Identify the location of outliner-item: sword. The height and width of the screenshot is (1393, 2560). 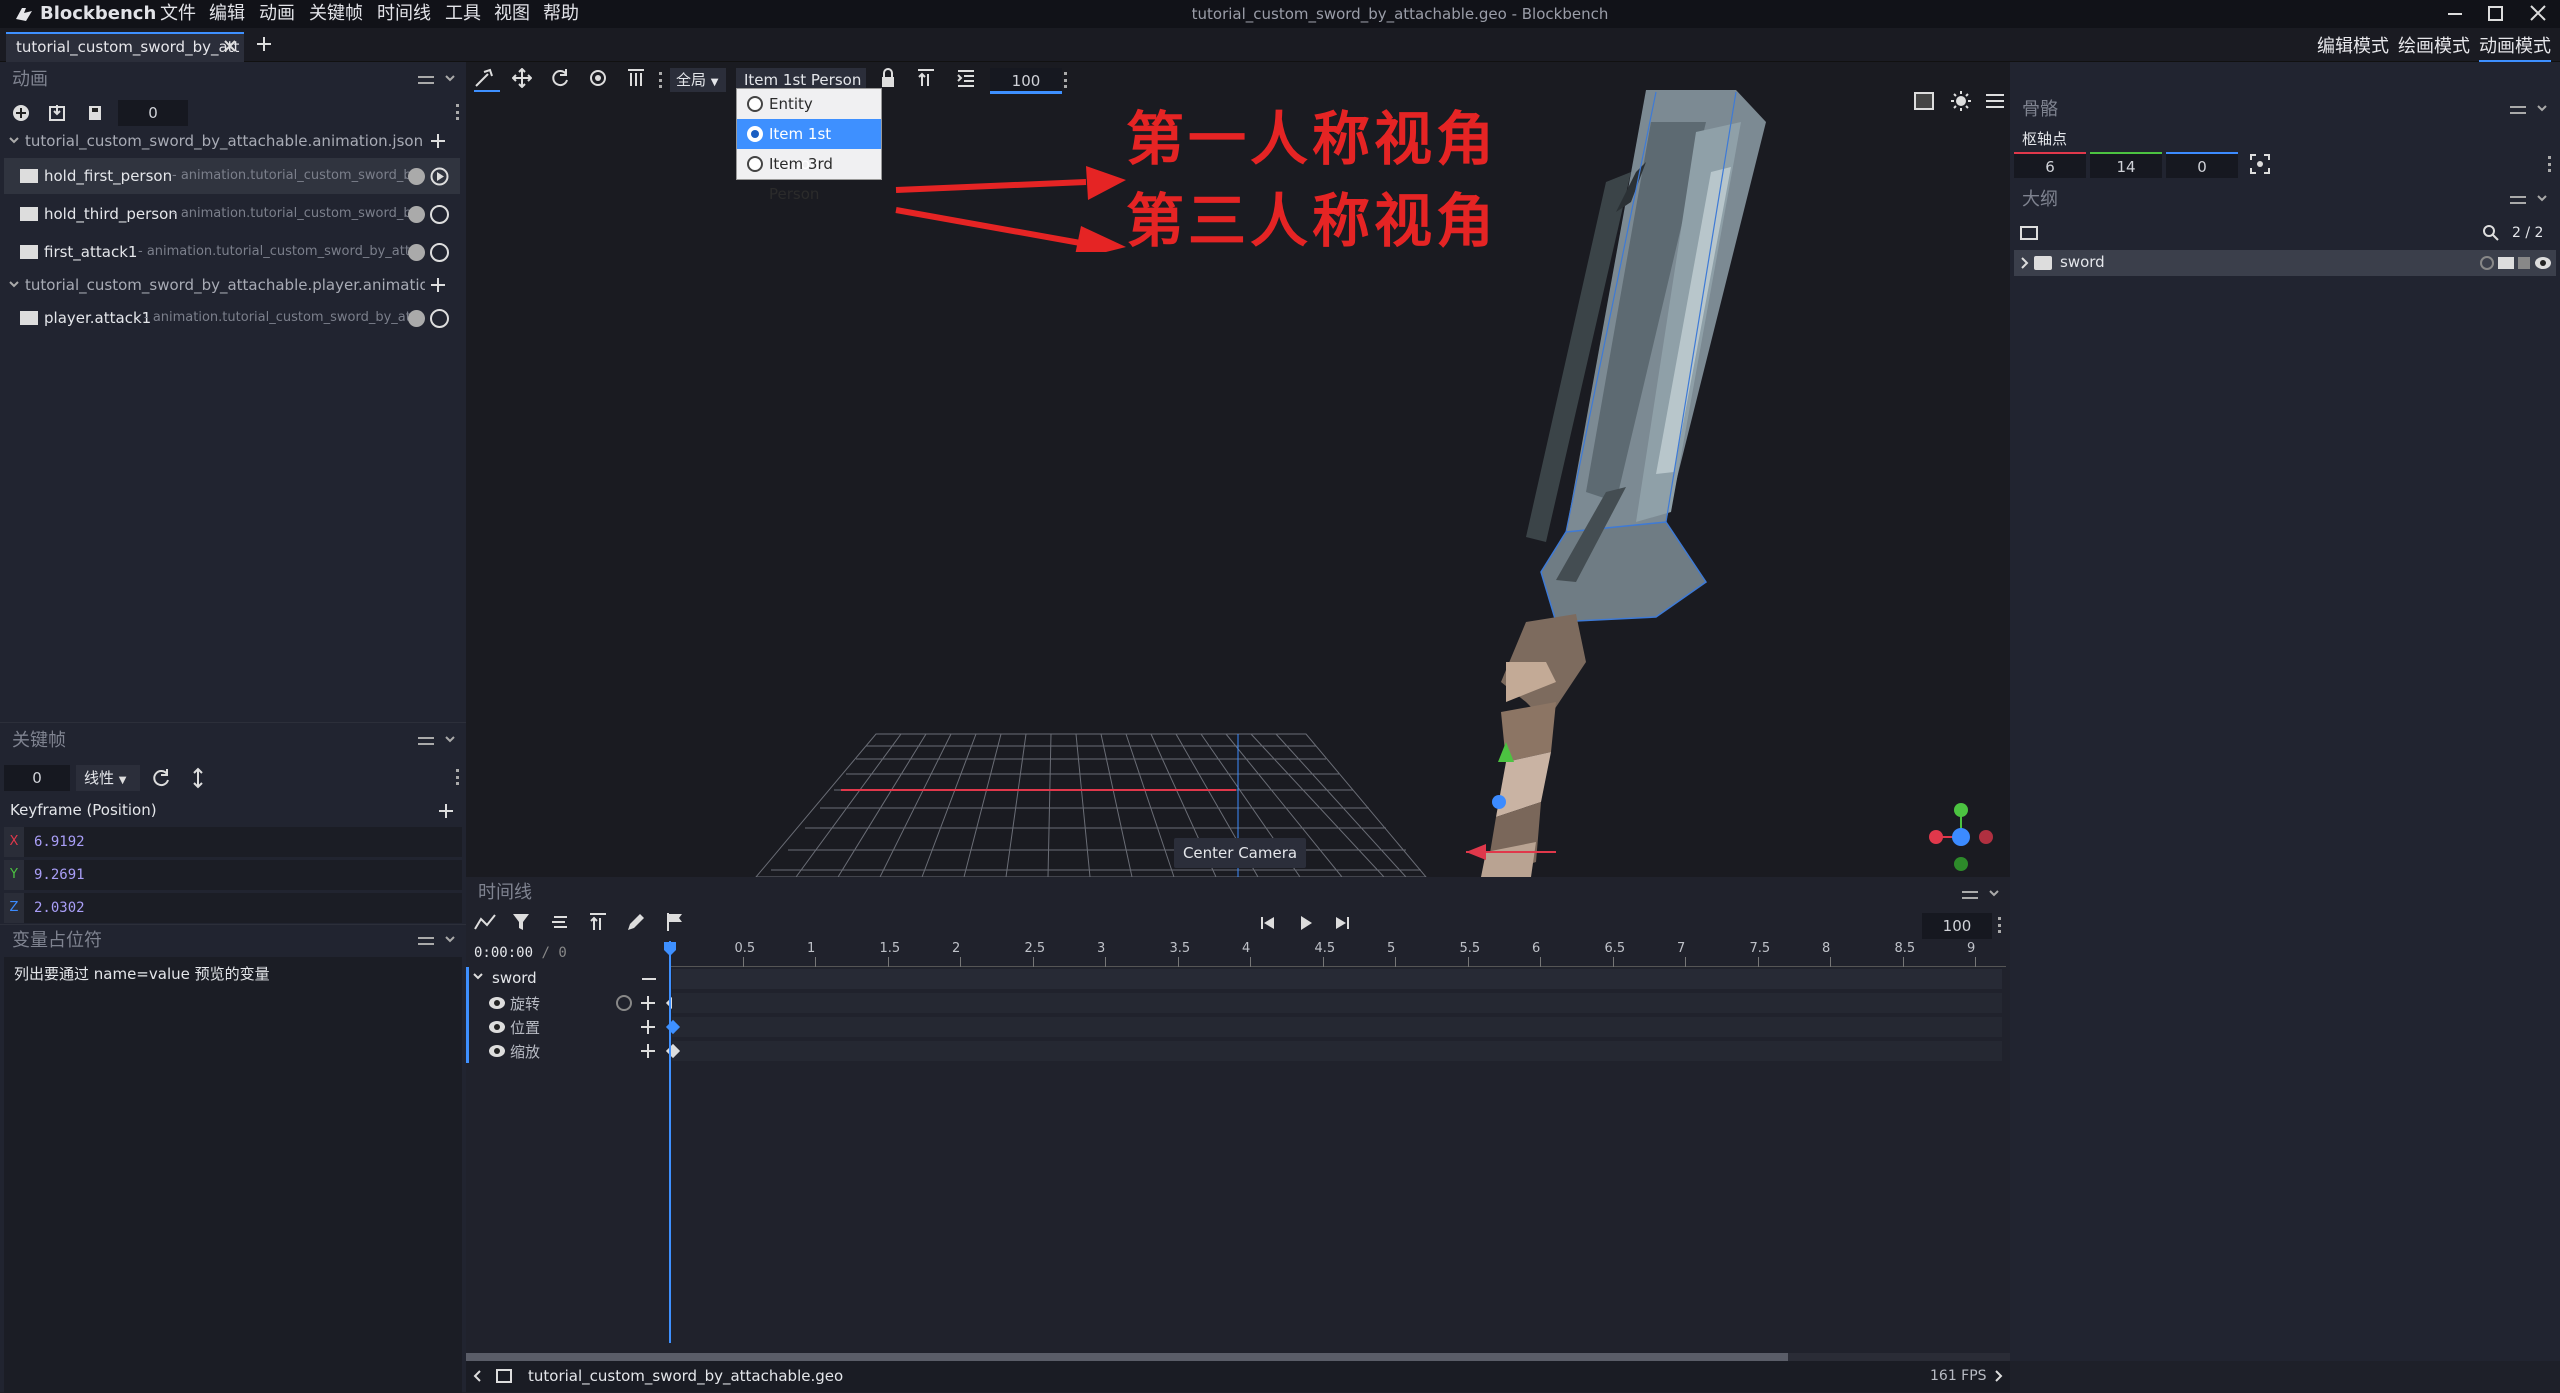
(2285, 263).